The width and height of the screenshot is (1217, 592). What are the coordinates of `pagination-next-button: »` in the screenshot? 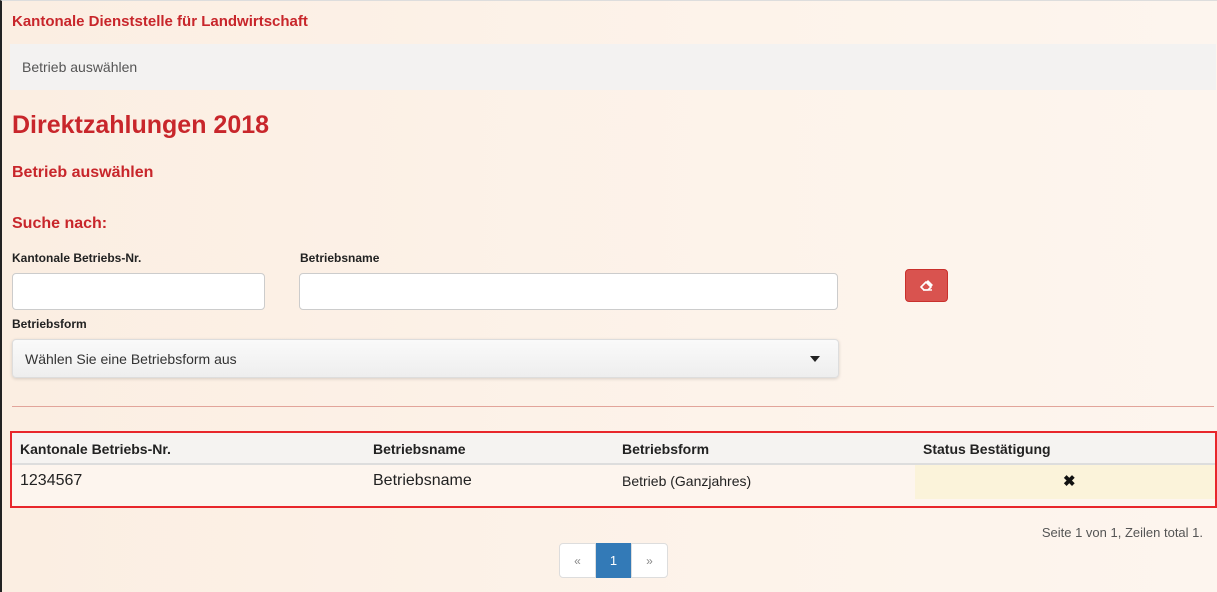 It's located at (649, 560).